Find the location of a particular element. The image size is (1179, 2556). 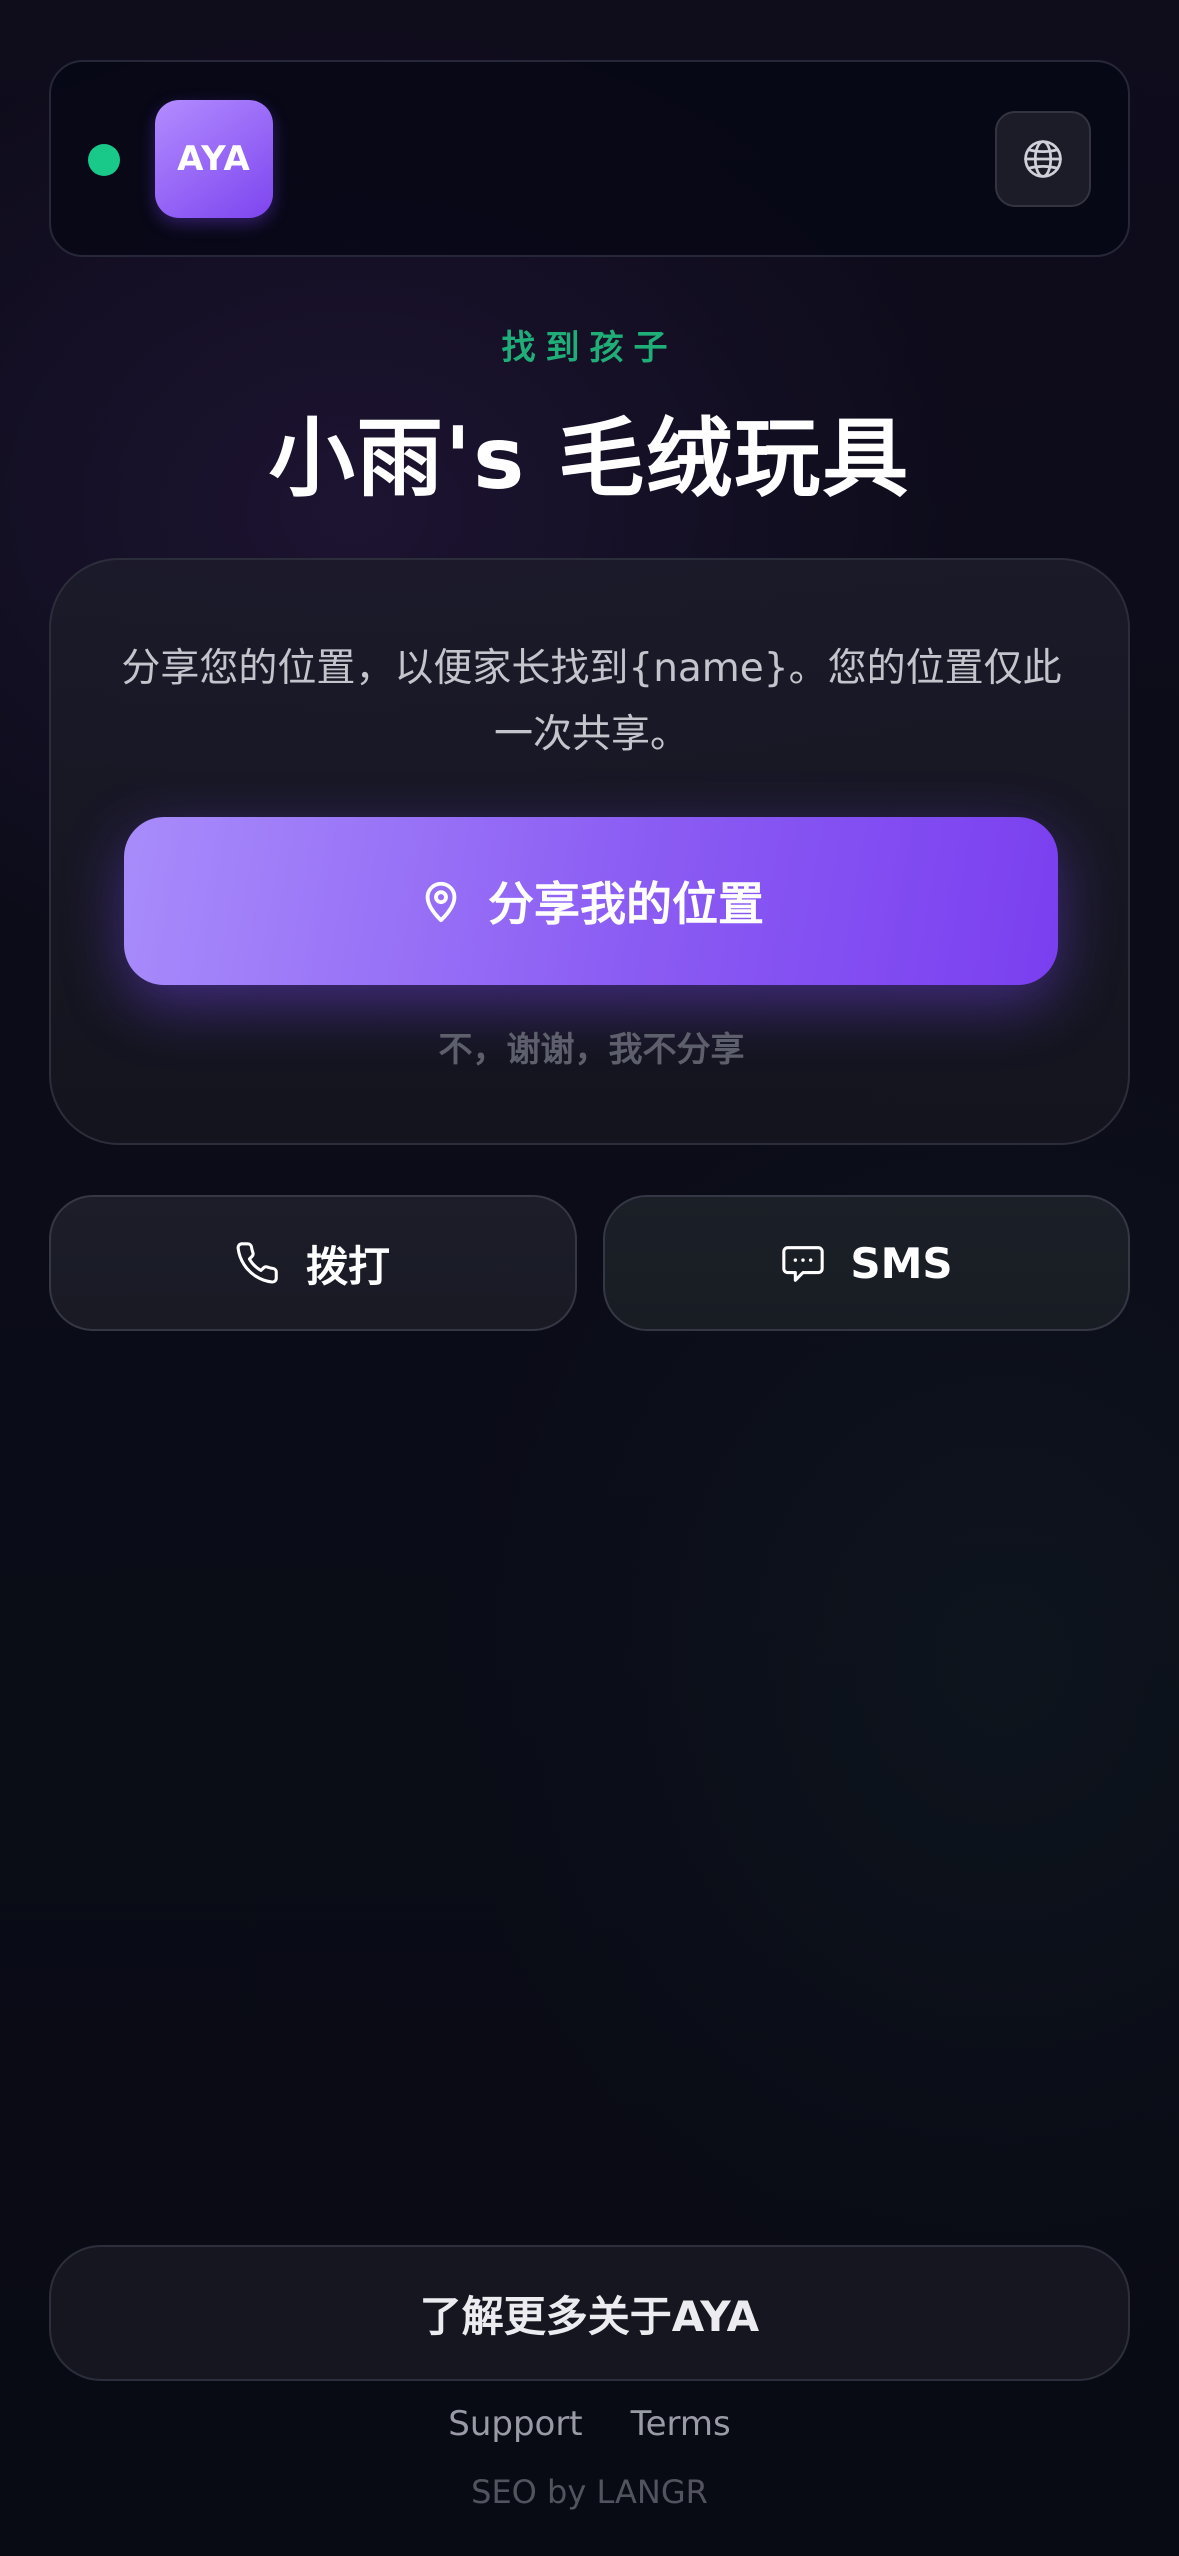

aya-logo: AYA is located at coordinates (214, 159).